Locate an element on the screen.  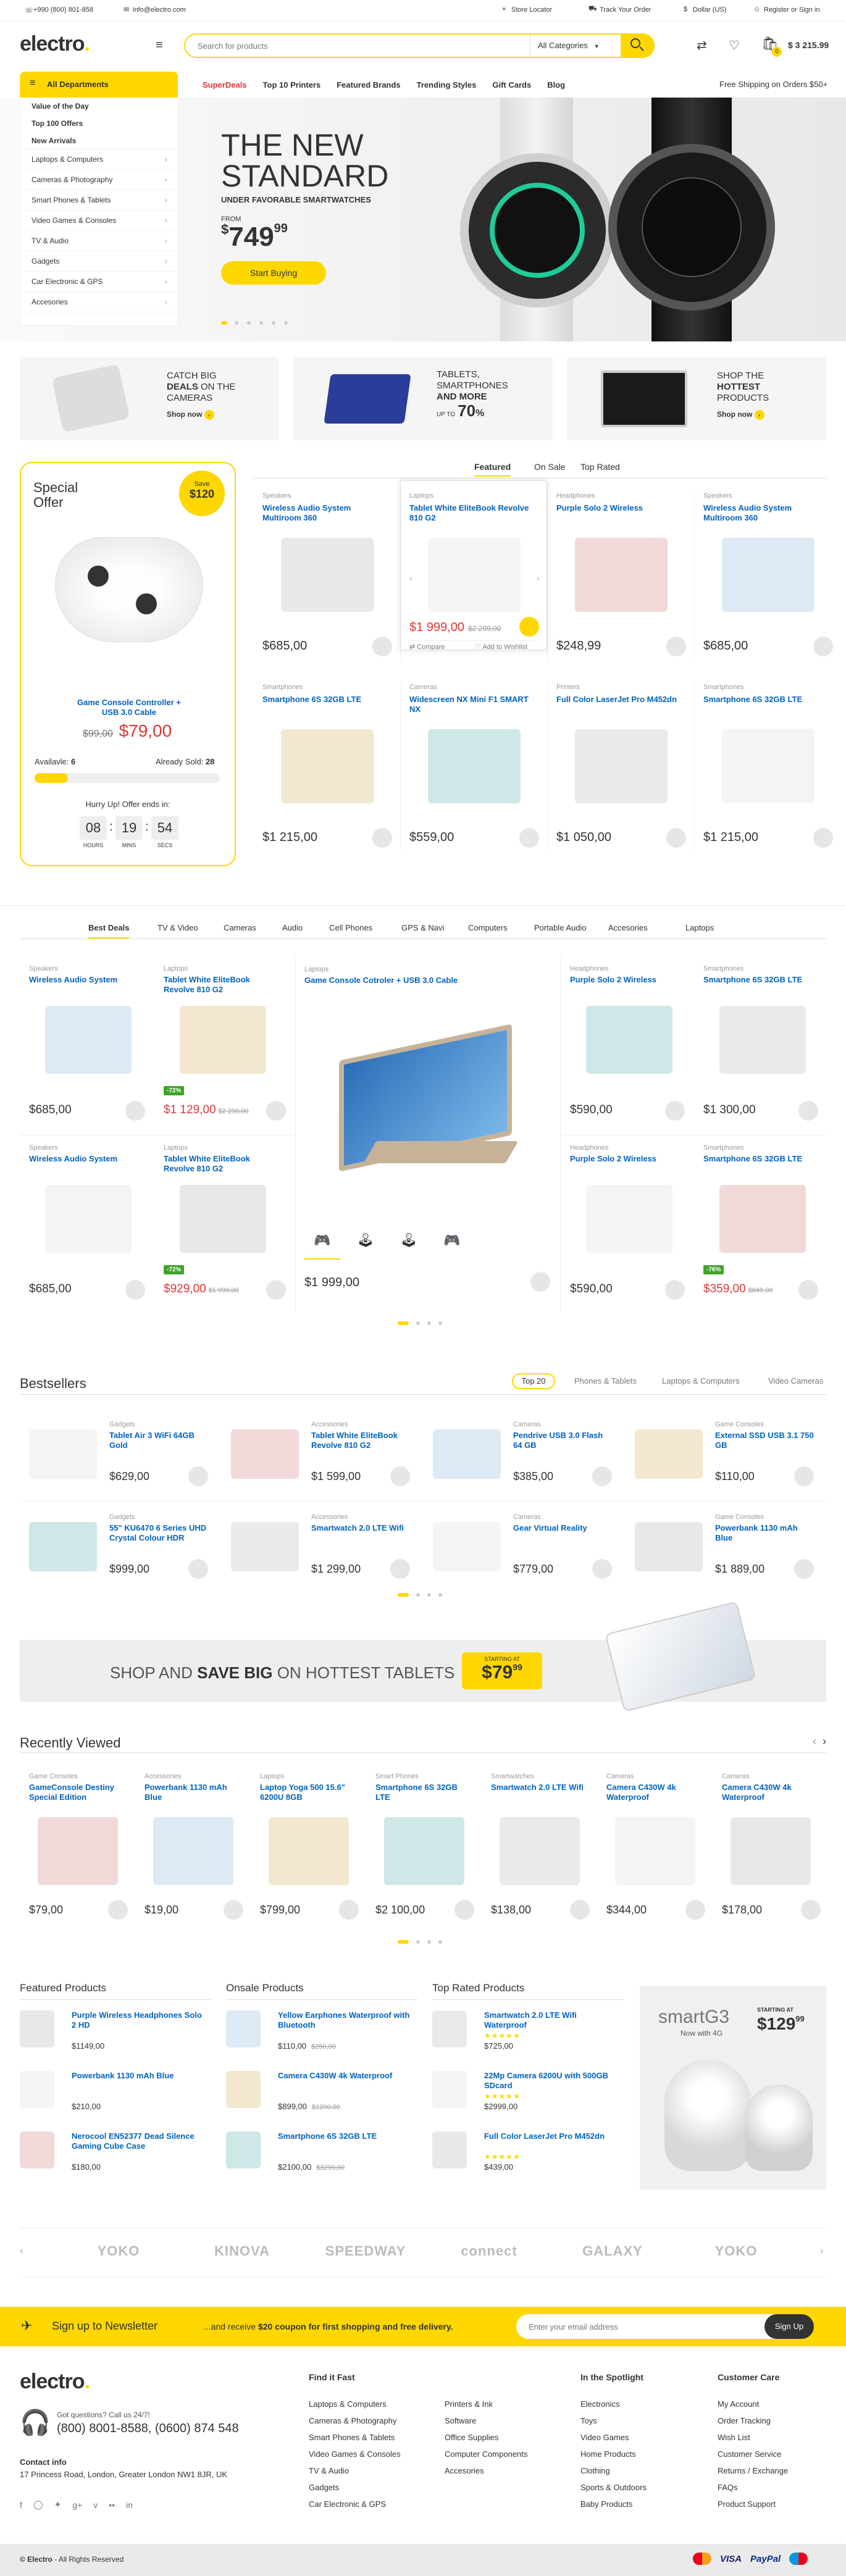
heart-icon: ♡ is located at coordinates (735, 46).